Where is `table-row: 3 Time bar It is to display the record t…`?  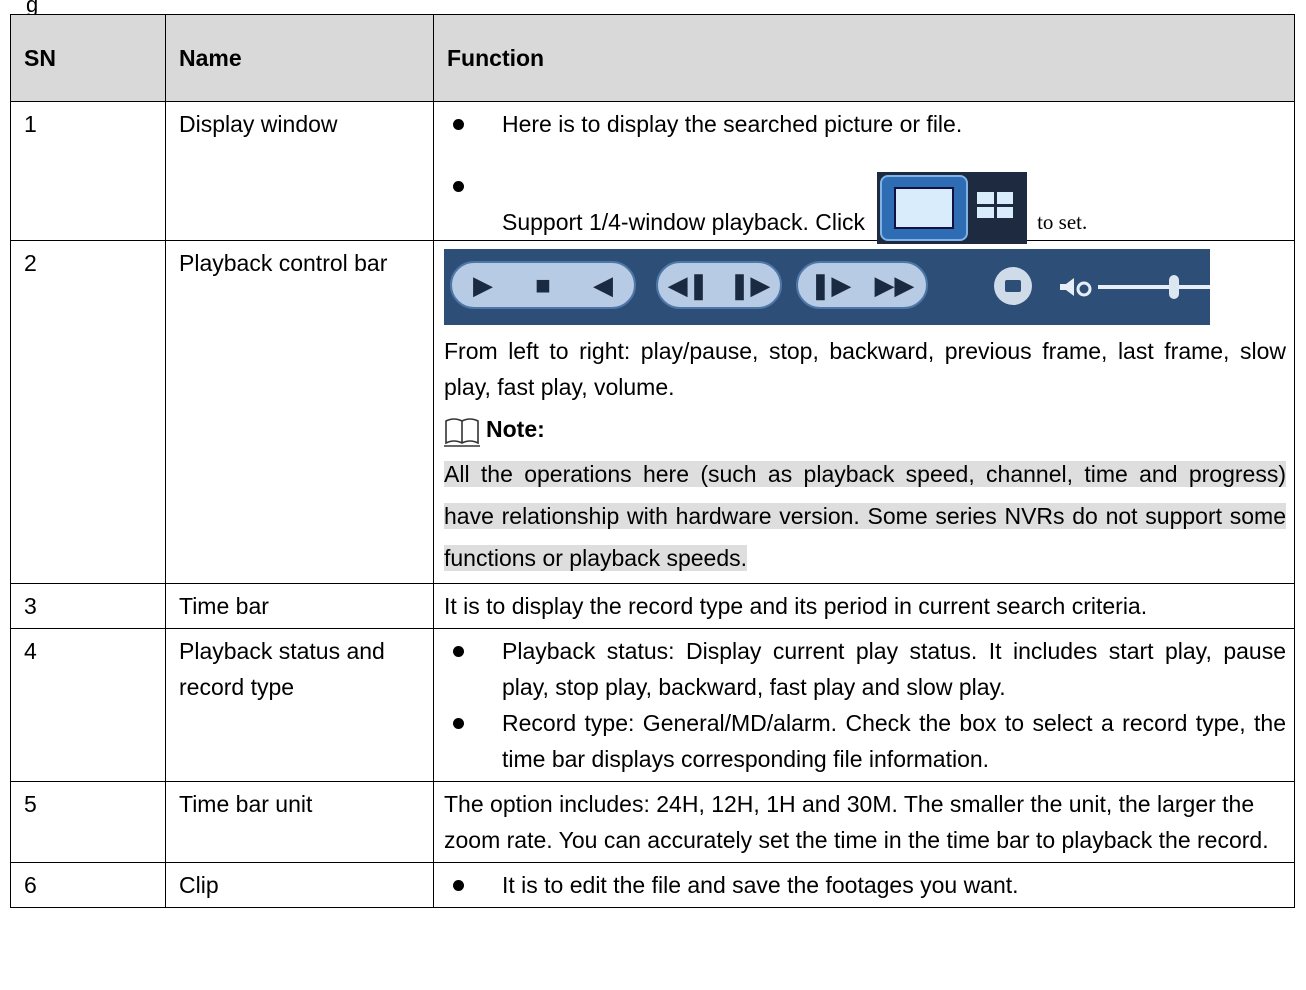 table-row: 3 Time bar It is to display the record t… is located at coordinates (652, 606).